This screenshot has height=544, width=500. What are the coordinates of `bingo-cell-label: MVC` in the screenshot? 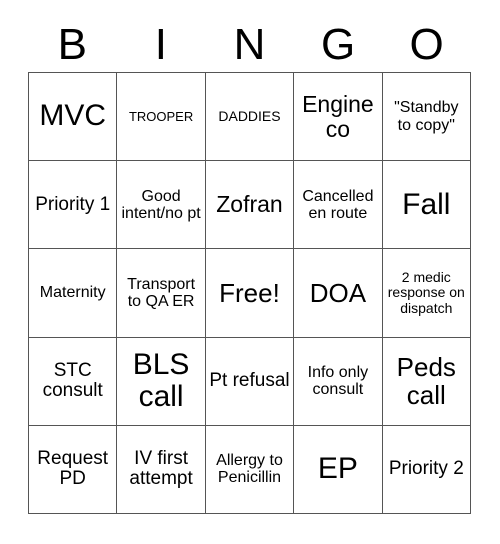 It's located at (73, 116).